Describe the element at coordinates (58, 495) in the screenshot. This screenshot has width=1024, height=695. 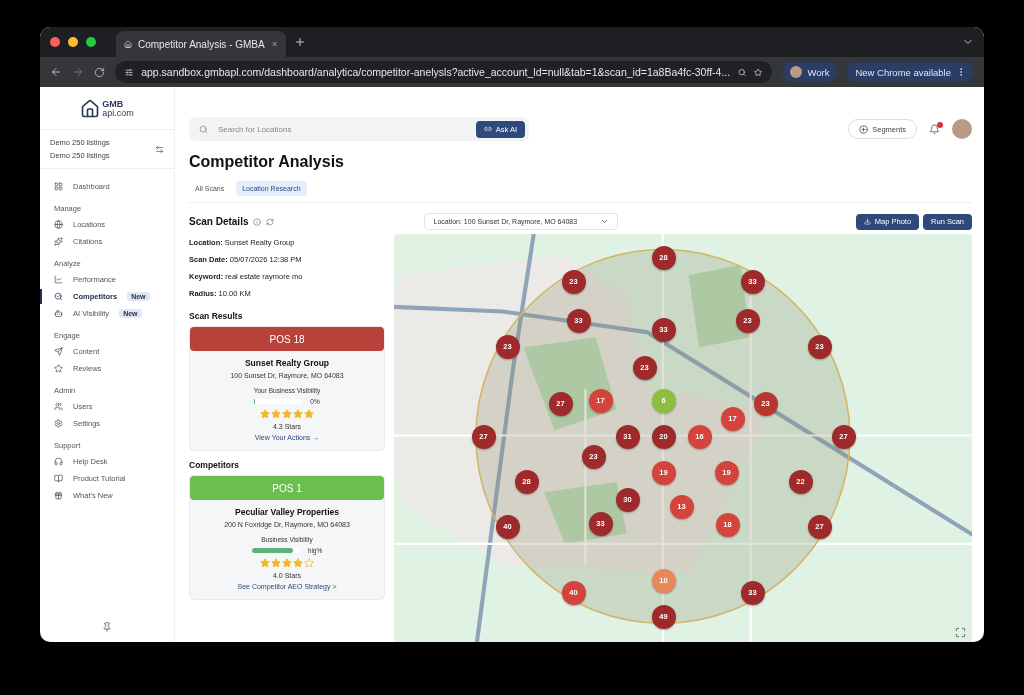
I see `gift-icon` at that location.